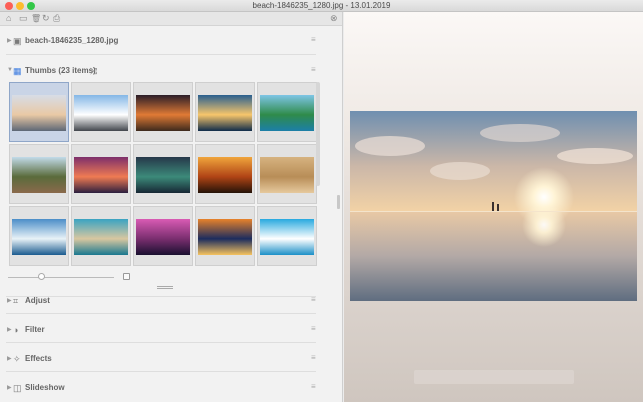 The image size is (643, 402). I want to click on thumbnail-rocky-shore, so click(101, 112).